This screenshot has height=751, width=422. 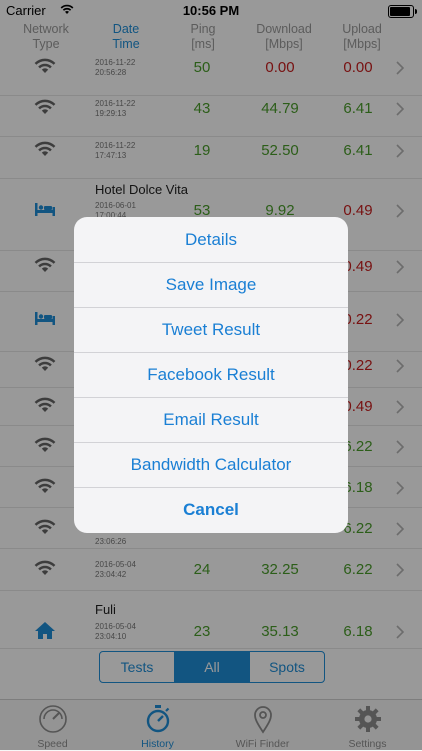 What do you see at coordinates (211, 509) in the screenshot?
I see `cancel-button: Cancel` at bounding box center [211, 509].